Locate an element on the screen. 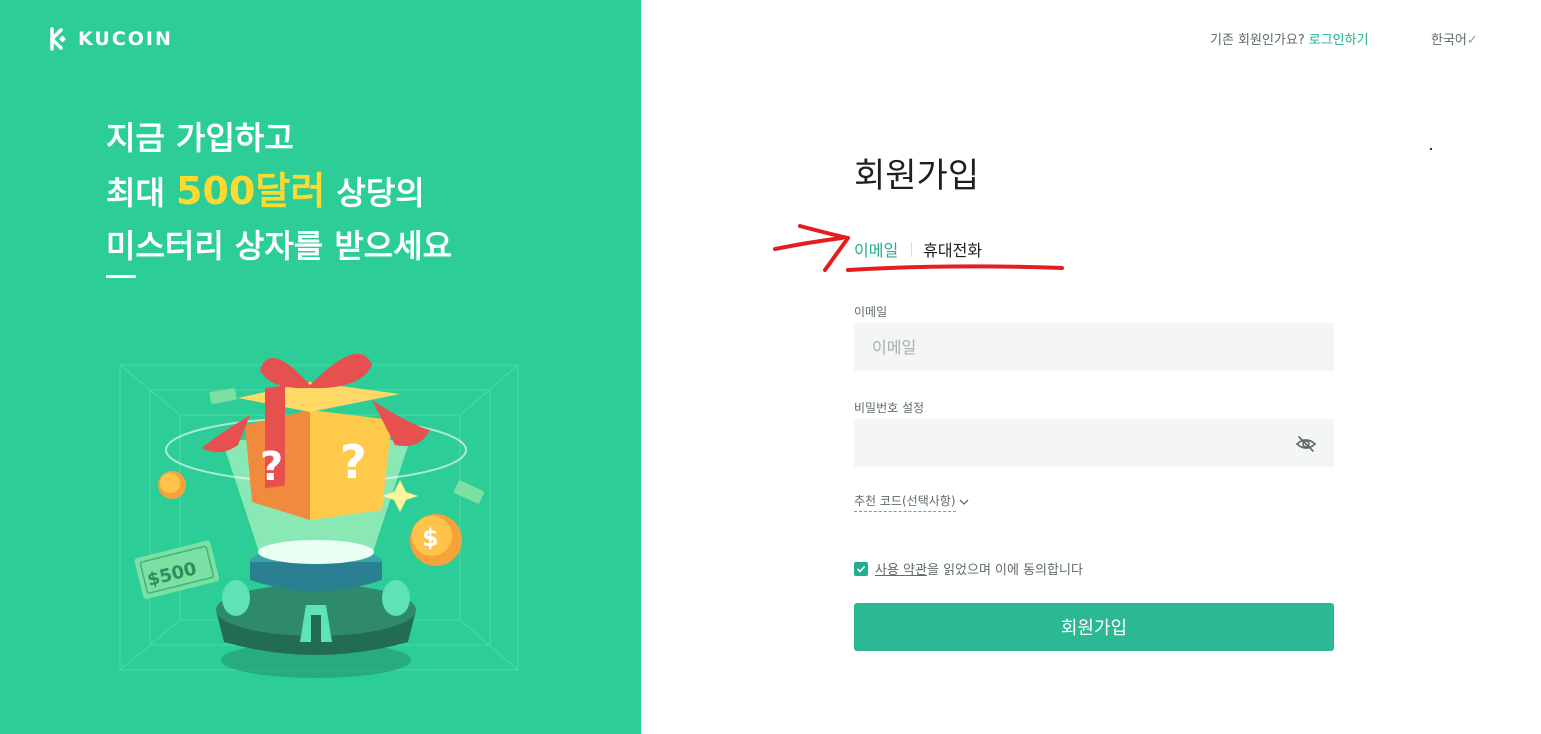 This screenshot has height=734, width=1541. email-input is located at coordinates (1094, 347).